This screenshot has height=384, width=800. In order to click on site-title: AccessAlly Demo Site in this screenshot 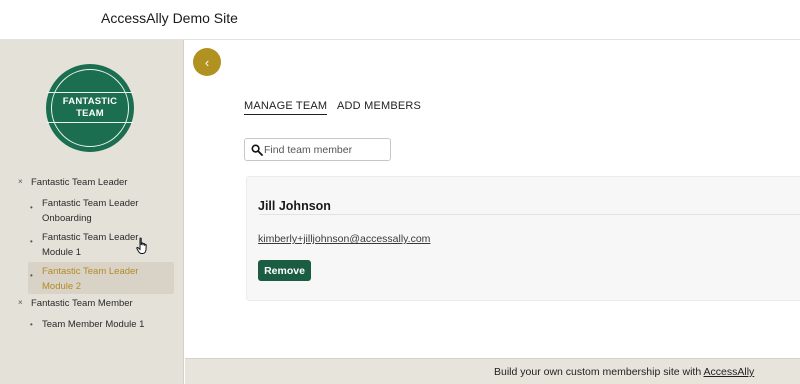, I will do `click(169, 18)`.